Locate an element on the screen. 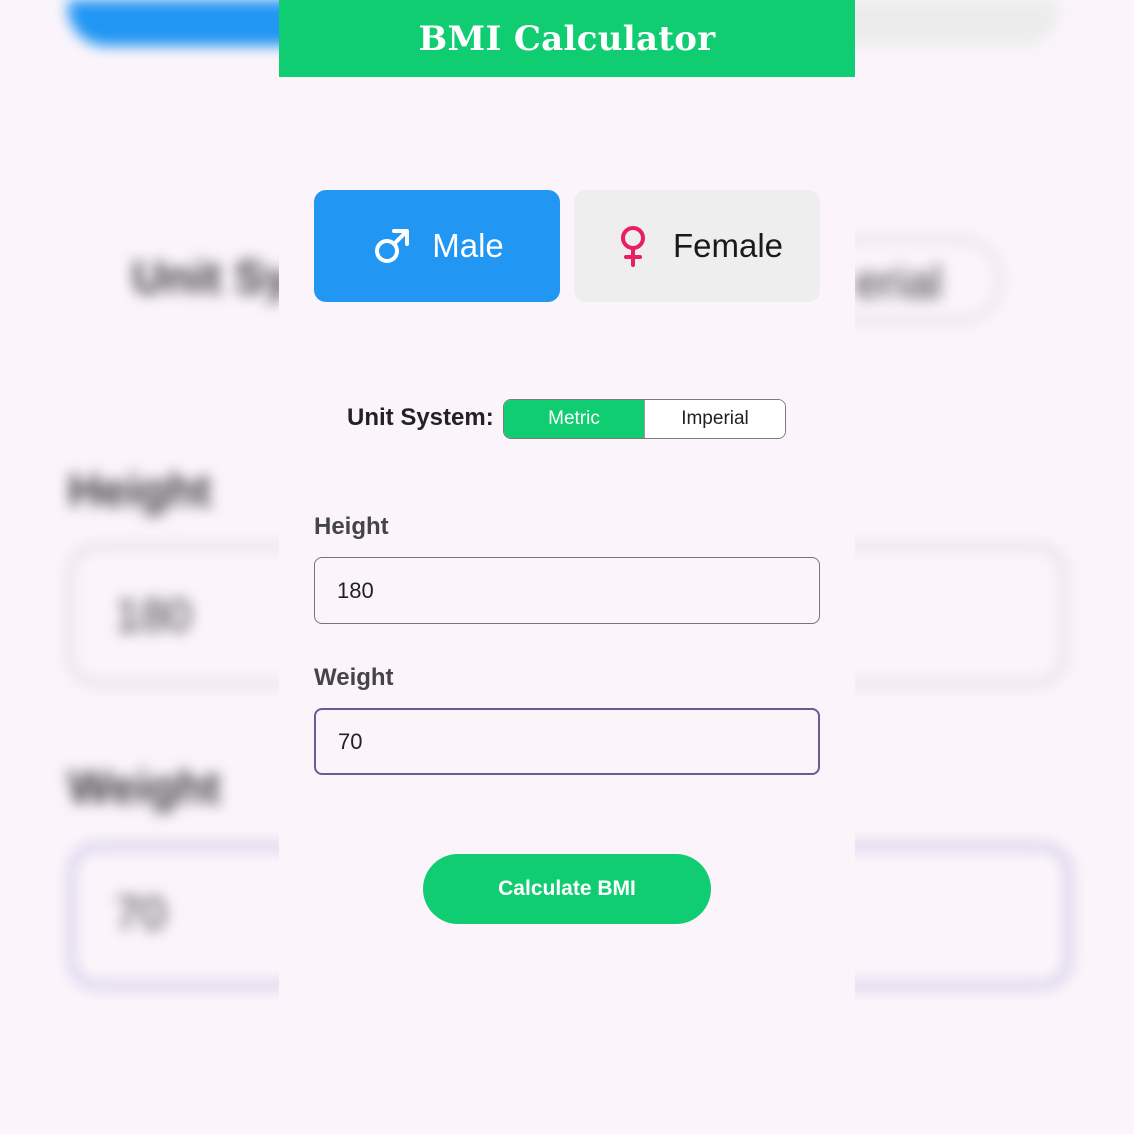 The image size is (1134, 1134). female-symbol-icon is located at coordinates (633, 246).